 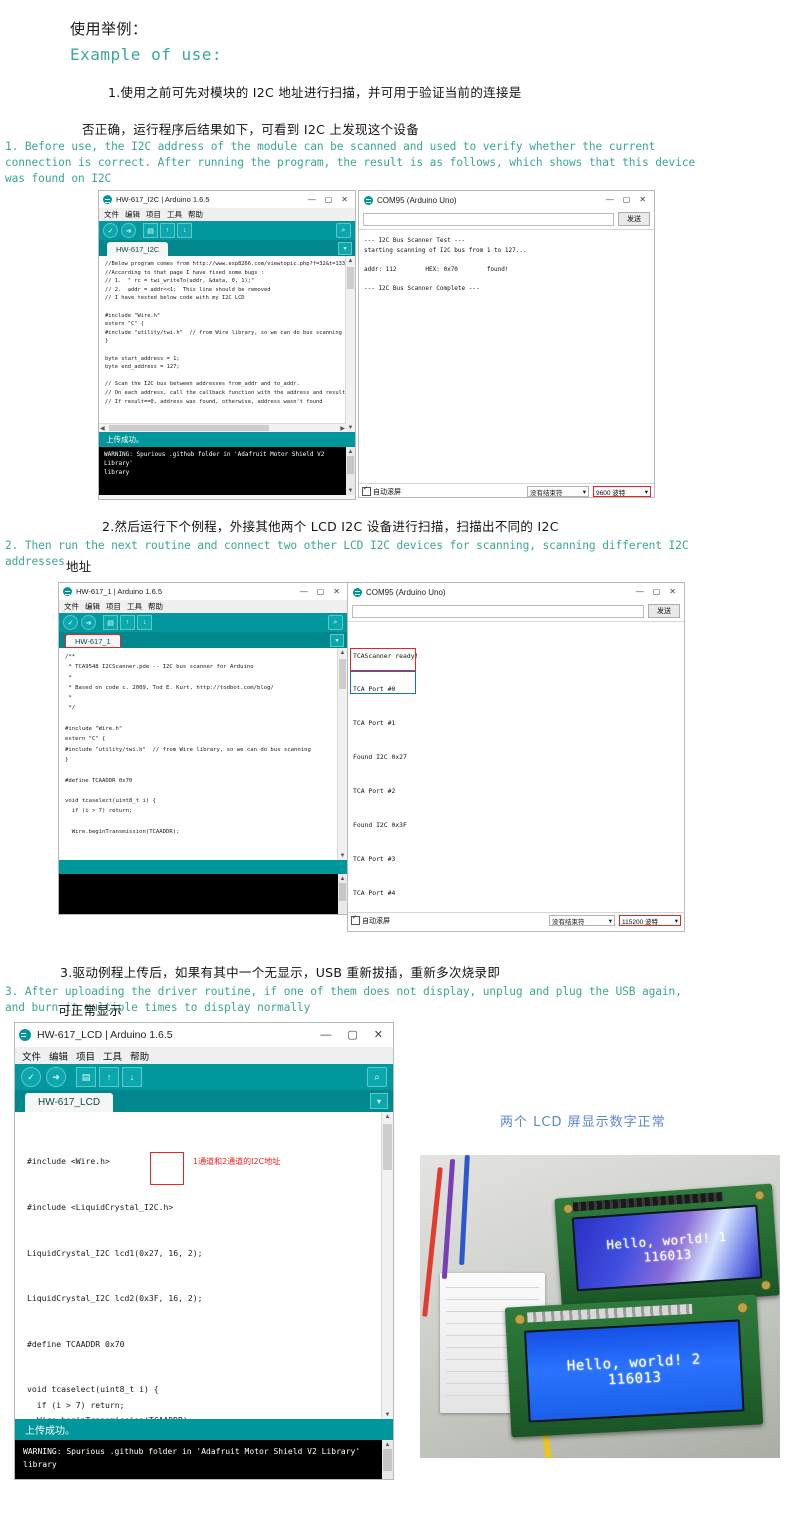 What do you see at coordinates (506, 490) in the screenshot?
I see `serial-footer: 自动滚屏 没有结束符 ▾ 9600 波特 ▾` at bounding box center [506, 490].